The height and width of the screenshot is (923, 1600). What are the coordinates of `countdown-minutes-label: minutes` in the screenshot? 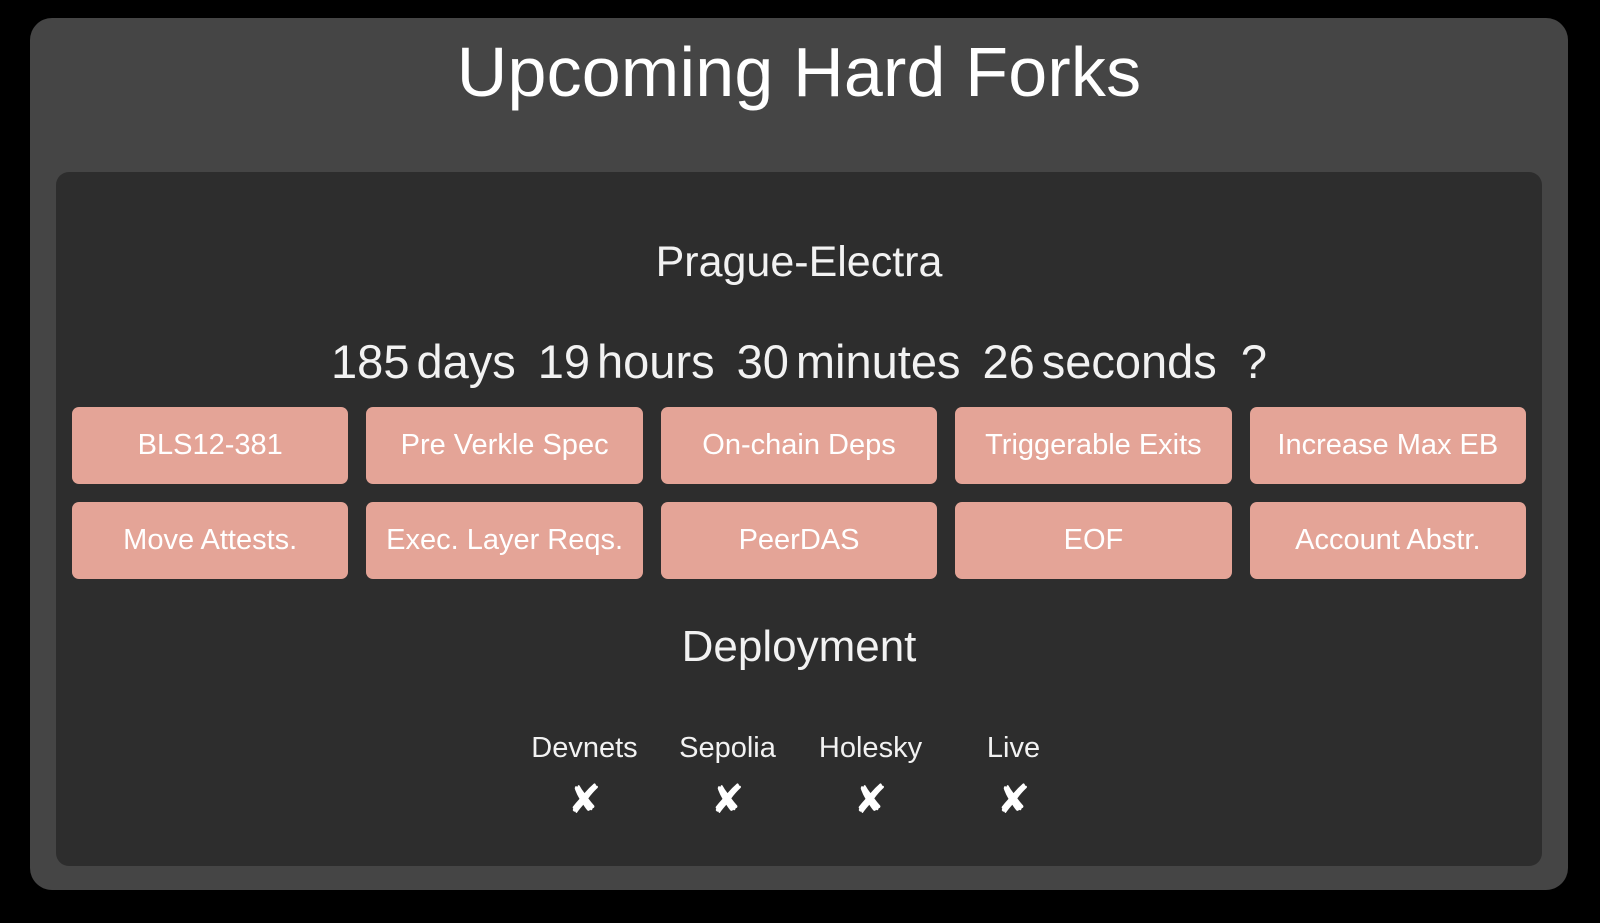 It's located at (878, 361).